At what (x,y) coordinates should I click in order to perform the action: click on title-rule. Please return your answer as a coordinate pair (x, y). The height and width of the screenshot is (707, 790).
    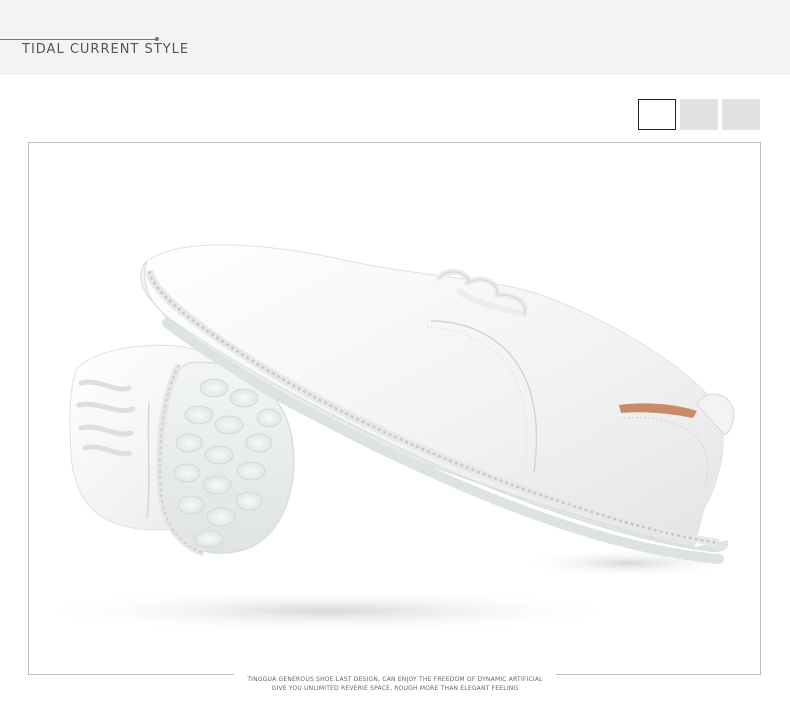
    Looking at the image, I should click on (79, 39).